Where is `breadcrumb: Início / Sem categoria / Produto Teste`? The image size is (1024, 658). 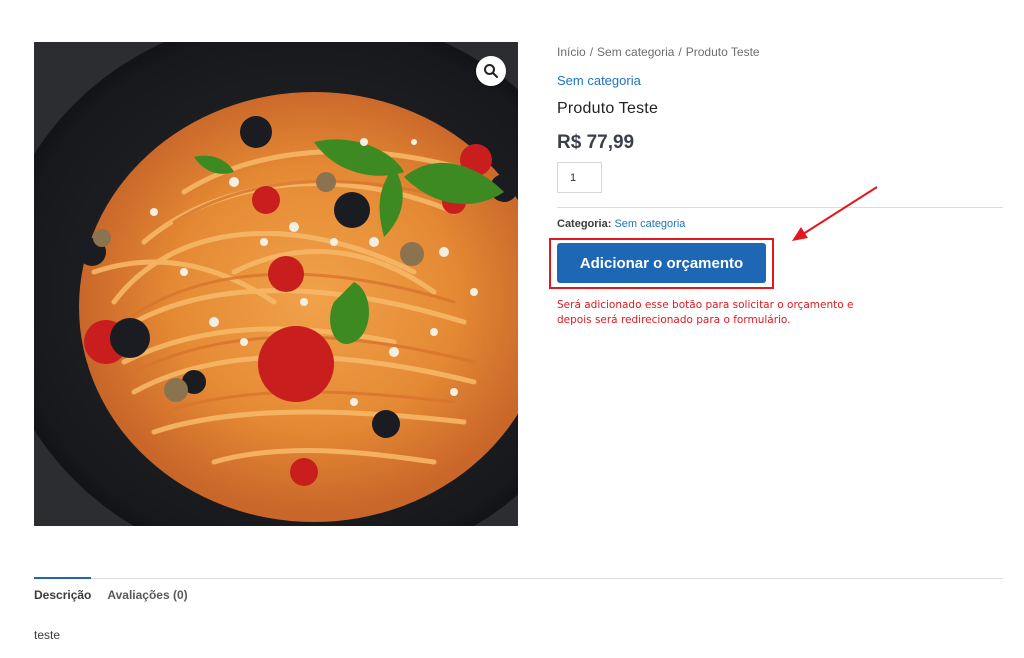
breadcrumb: Início / Sem categoria / Produto Teste is located at coordinates (658, 52).